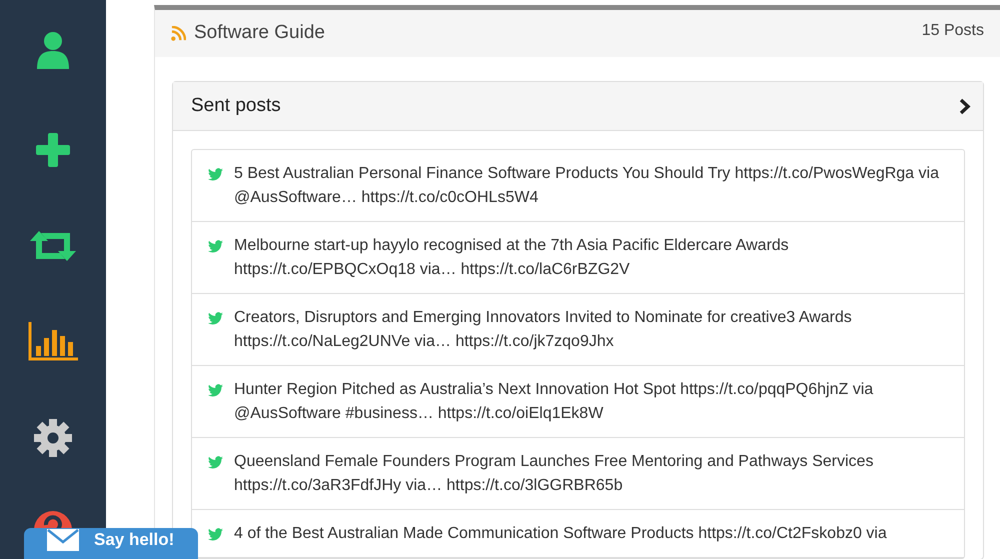 This screenshot has height=559, width=1000. Describe the element at coordinates (543, 330) in the screenshot. I see `post-text: Creators, Disruptors and Emerging Innovators Invited to Nominate for creative3 Awards https://t.co/NaLeg2UNVe via… https://t.co/jk7zqo9Jhx` at that location.